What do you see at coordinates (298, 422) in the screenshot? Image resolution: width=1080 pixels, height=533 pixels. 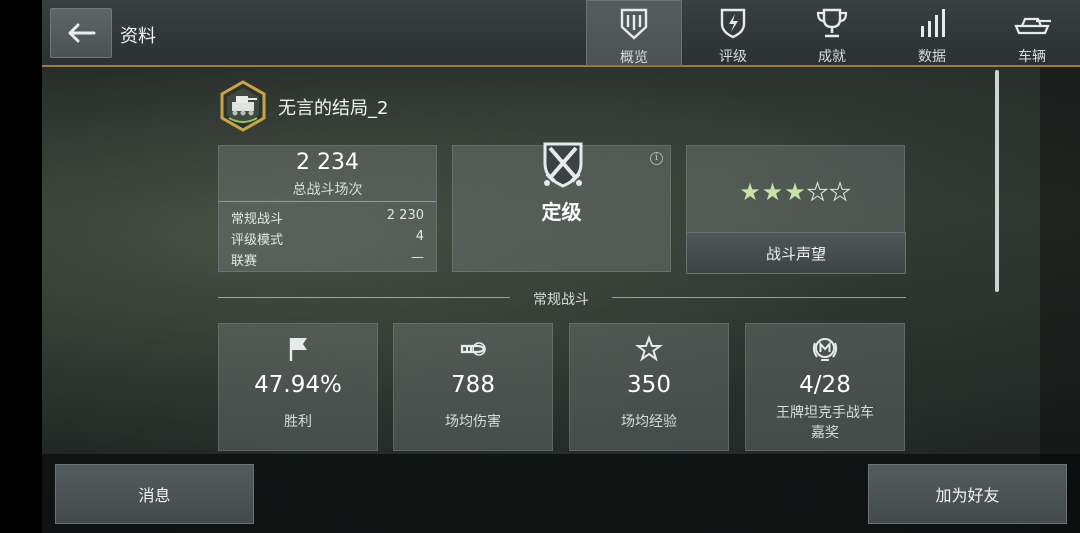 I see `stat-label: 胜利` at bounding box center [298, 422].